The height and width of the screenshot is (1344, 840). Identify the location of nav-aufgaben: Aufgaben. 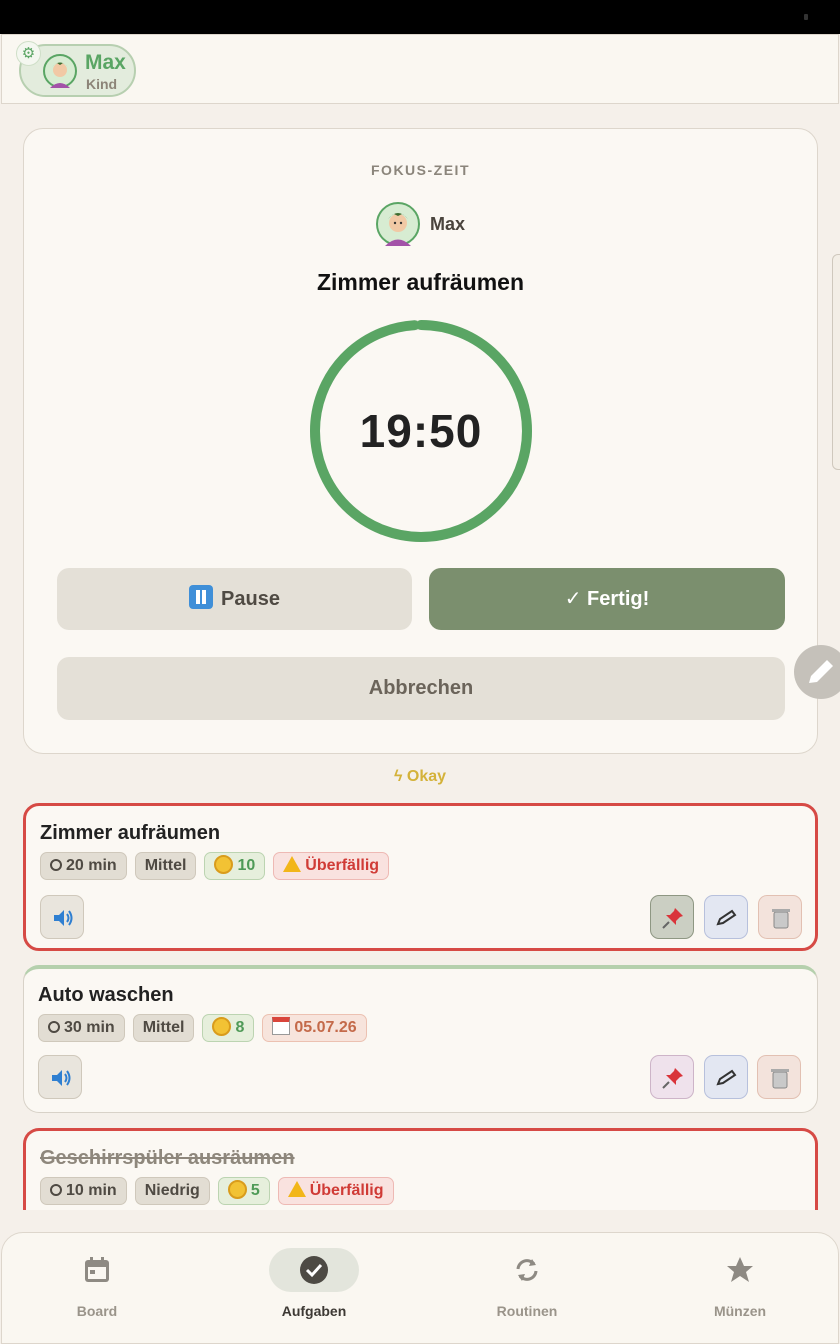
(314, 1288).